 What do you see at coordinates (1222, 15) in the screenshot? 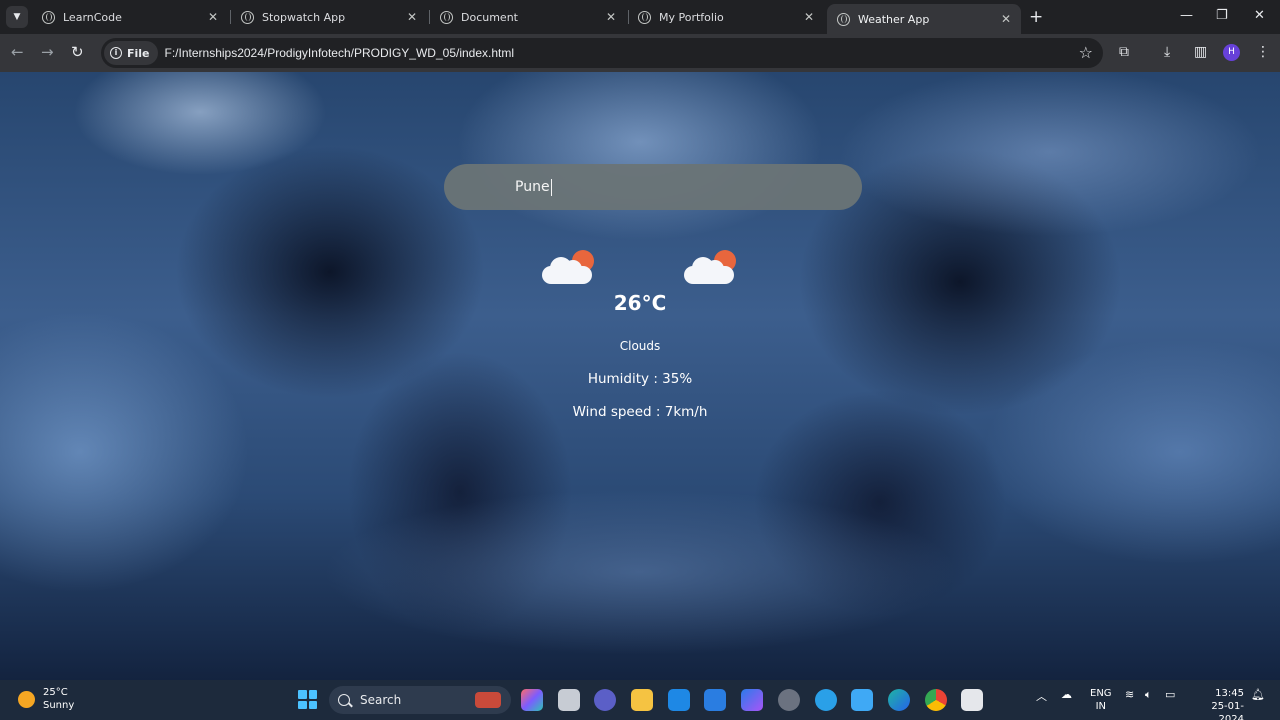
I see `restore-icon: ❐` at bounding box center [1222, 15].